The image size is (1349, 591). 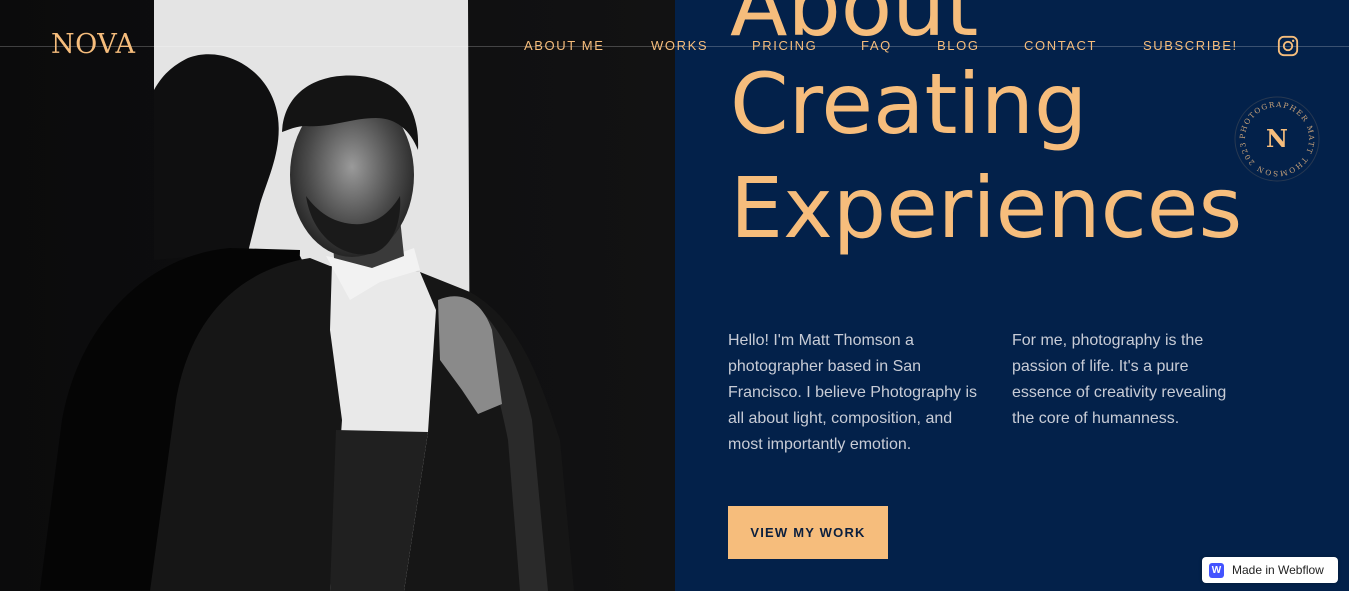 What do you see at coordinates (808, 532) in the screenshot?
I see `view-my-work-button: VIEW MY WORK` at bounding box center [808, 532].